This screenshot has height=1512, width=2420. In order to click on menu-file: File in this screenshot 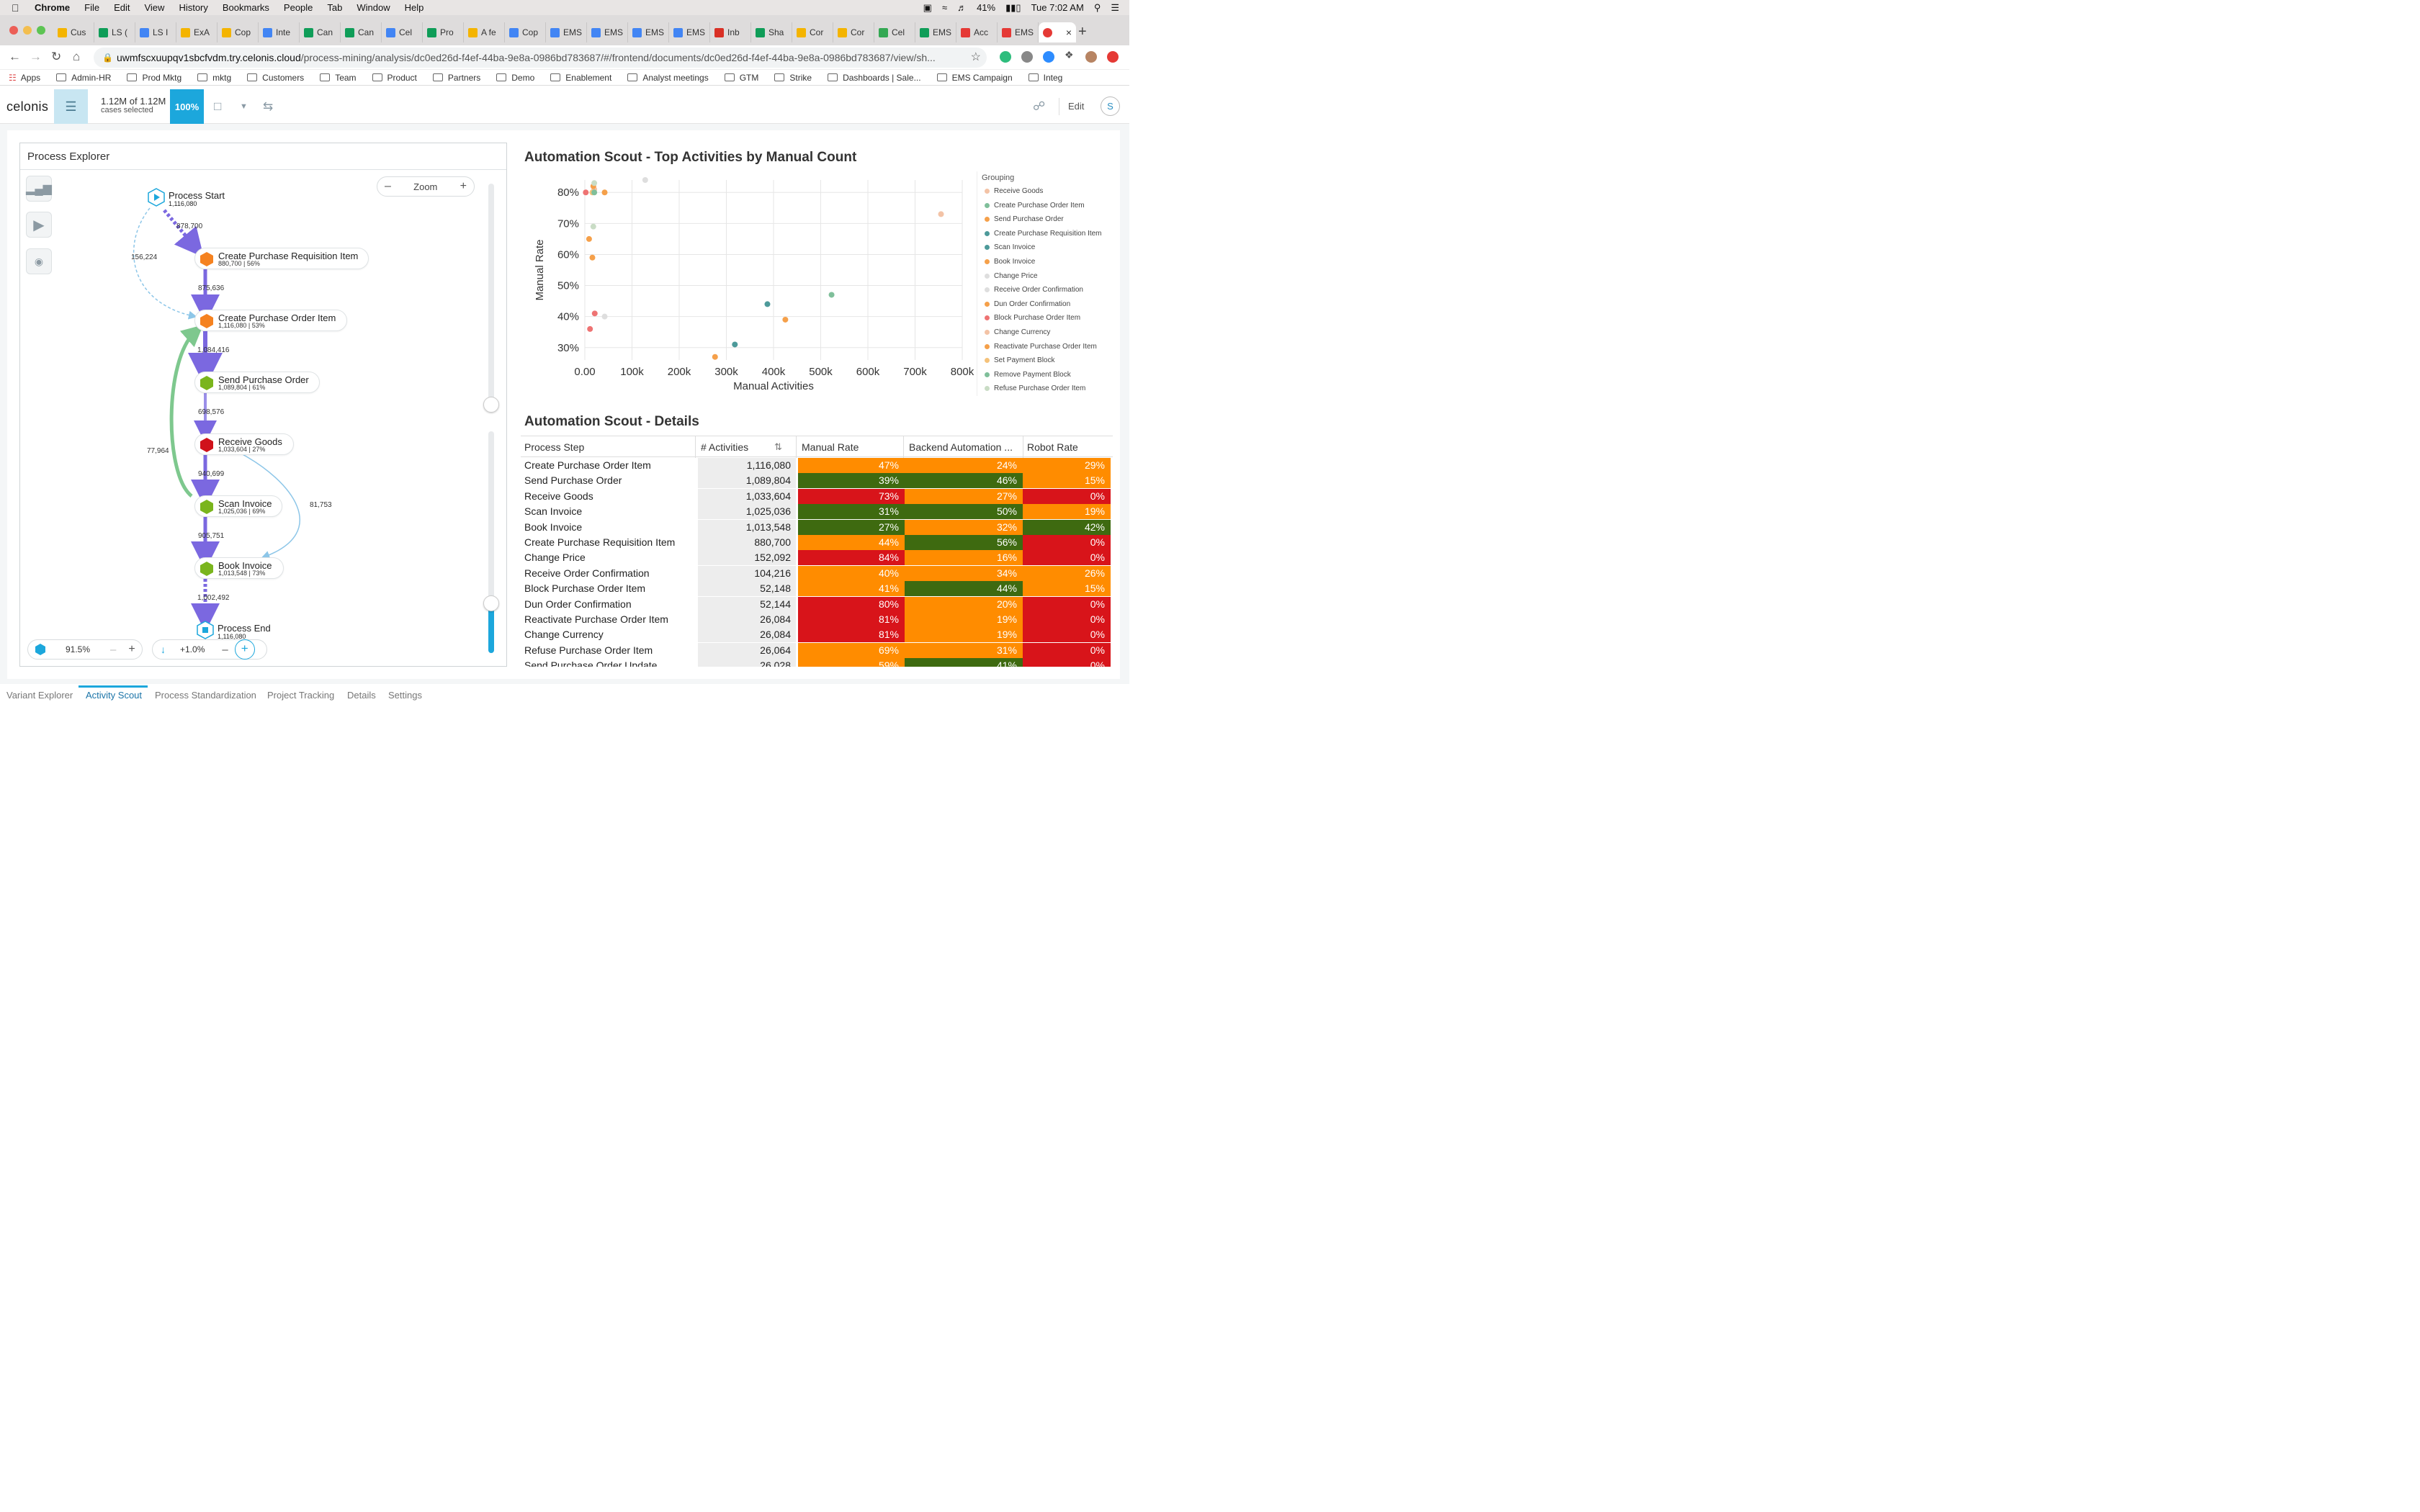, I will do `click(91, 7)`.